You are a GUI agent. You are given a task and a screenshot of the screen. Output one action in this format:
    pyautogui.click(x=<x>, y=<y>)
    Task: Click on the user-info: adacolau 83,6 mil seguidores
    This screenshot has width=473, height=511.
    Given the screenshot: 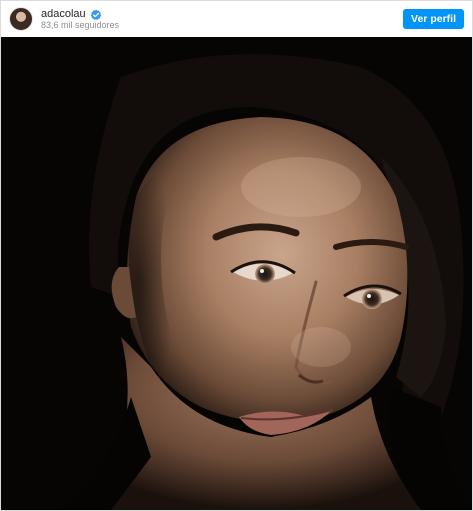 What is the action you would take?
    pyautogui.click(x=80, y=19)
    